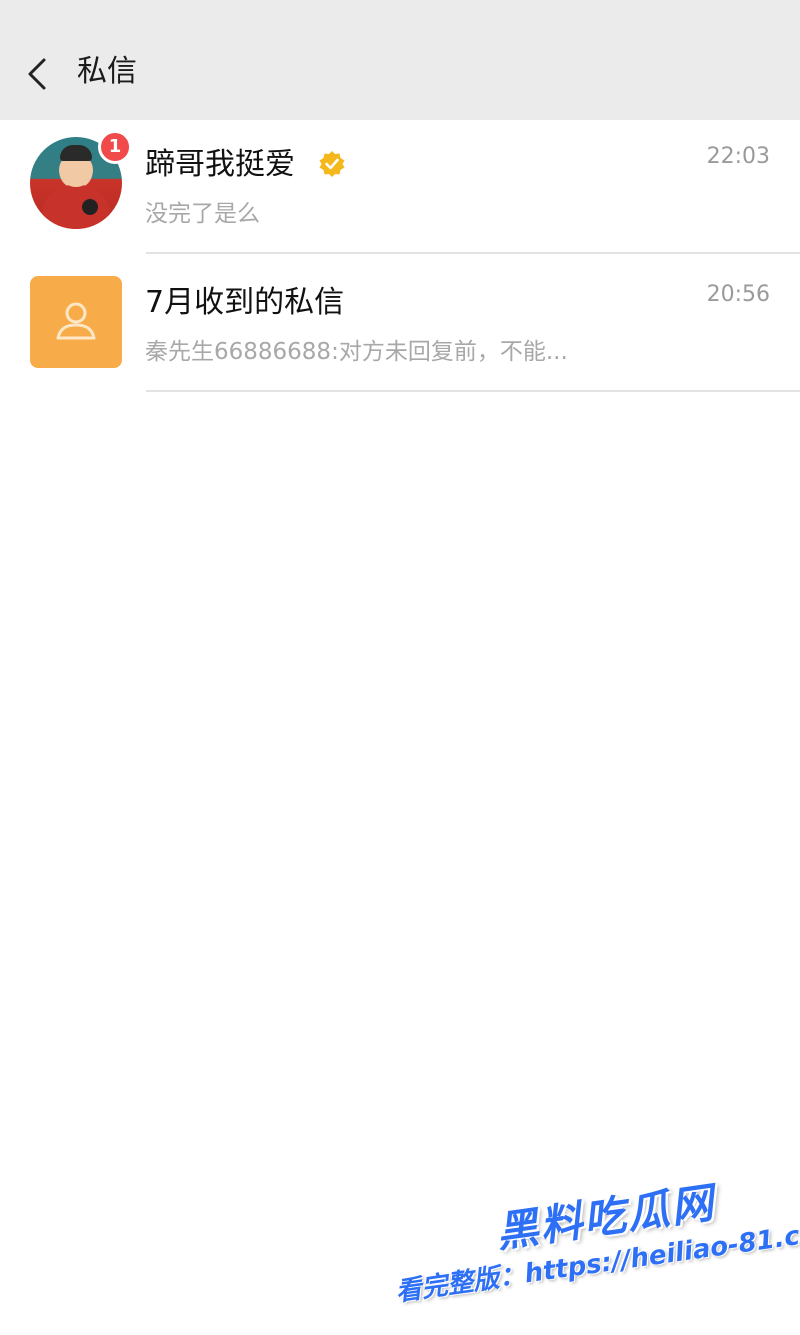 The height and width of the screenshot is (1335, 800). I want to click on person-outline-icon, so click(76, 321).